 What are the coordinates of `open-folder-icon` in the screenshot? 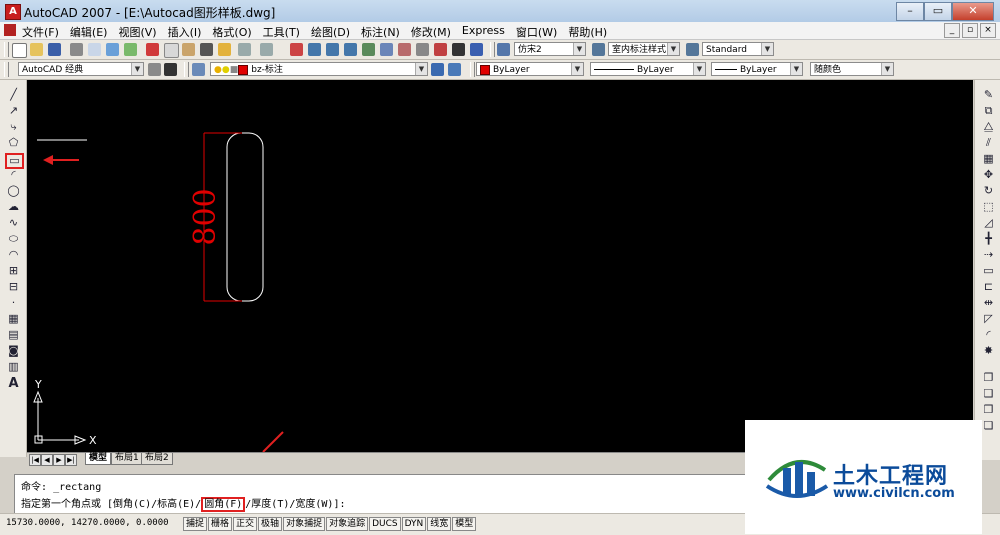 It's located at (36, 49).